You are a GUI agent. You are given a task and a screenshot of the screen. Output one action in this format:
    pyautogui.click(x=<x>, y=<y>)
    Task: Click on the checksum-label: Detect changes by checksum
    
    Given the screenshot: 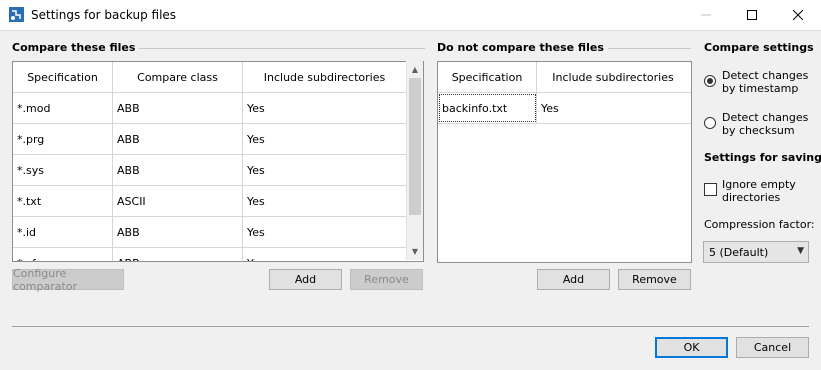 What is the action you would take?
    pyautogui.click(x=765, y=124)
    